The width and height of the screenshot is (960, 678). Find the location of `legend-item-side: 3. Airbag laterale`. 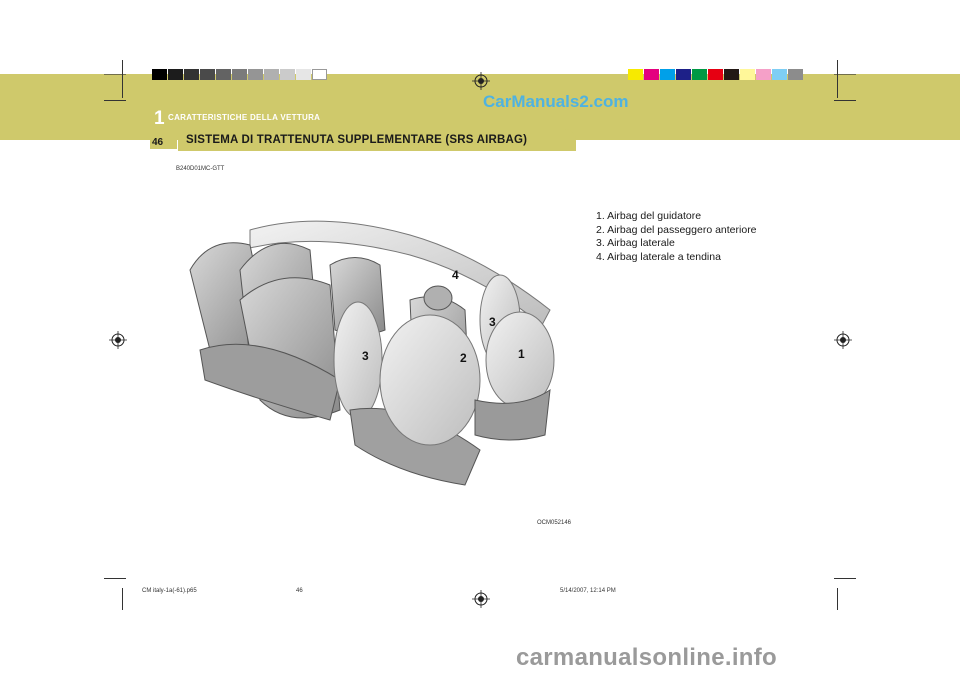

legend-item-side: 3. Airbag laterale is located at coordinates (635, 243).